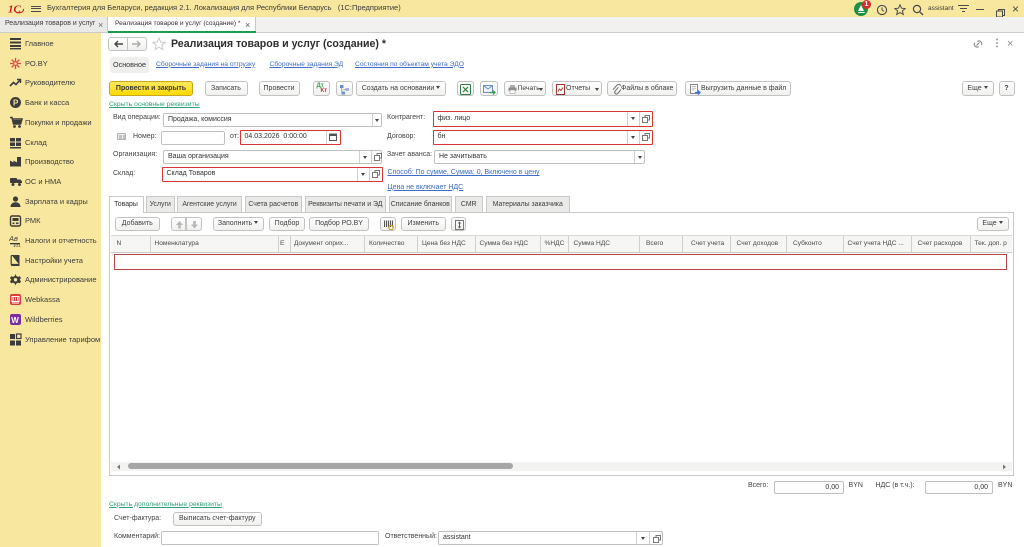 Image resolution: width=1024 pixels, height=547 pixels. Describe the element at coordinates (17, 245) in the screenshot. I see `svg-text: 101` at that location.